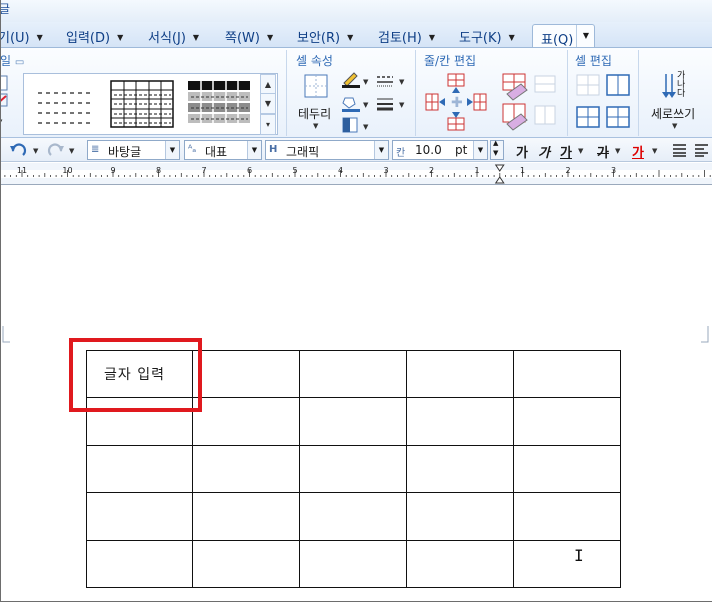  I want to click on cell-shade-icon, so click(350, 125).